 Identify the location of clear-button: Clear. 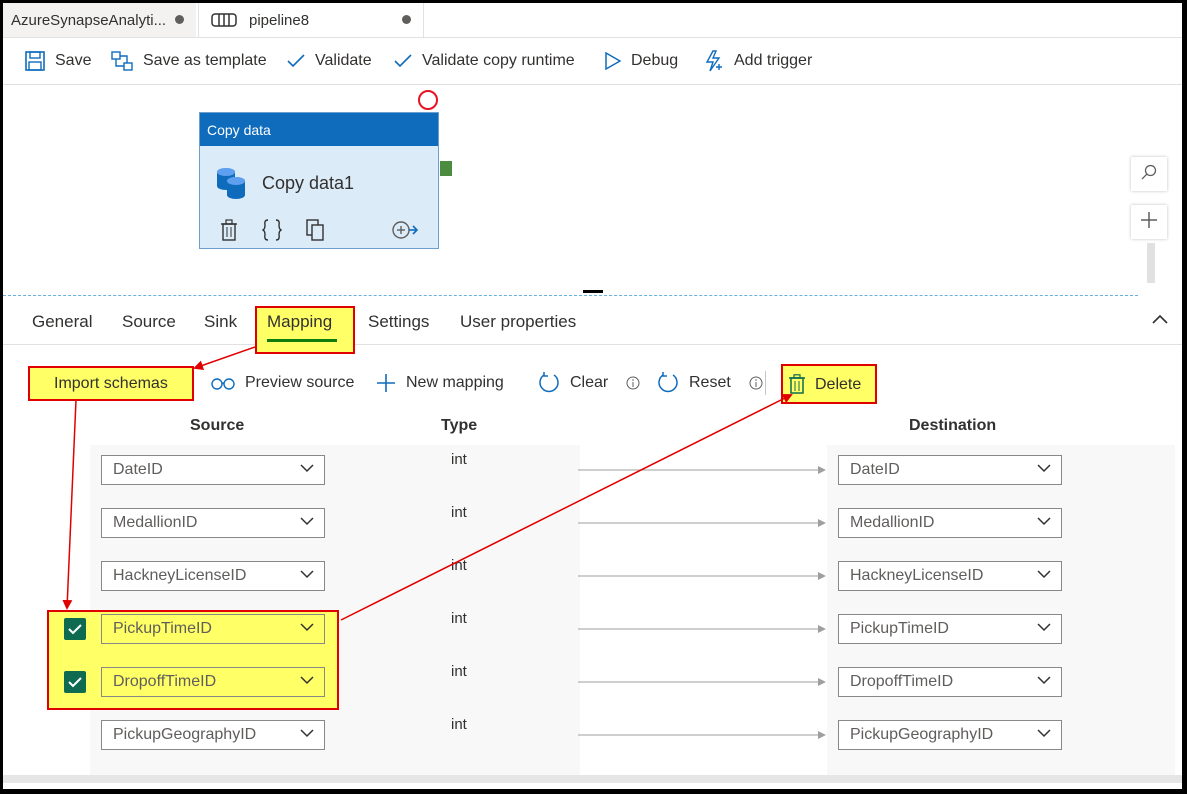
(589, 383).